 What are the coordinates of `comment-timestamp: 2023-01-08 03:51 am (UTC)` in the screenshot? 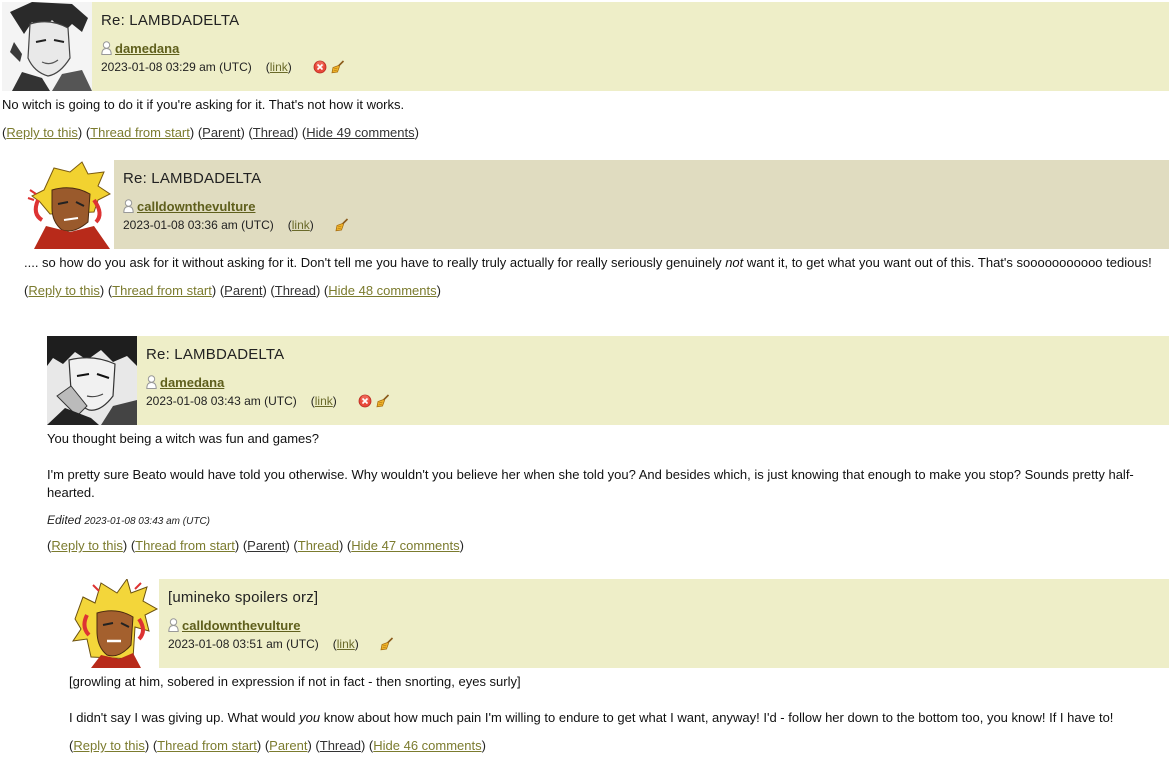 It's located at (243, 644).